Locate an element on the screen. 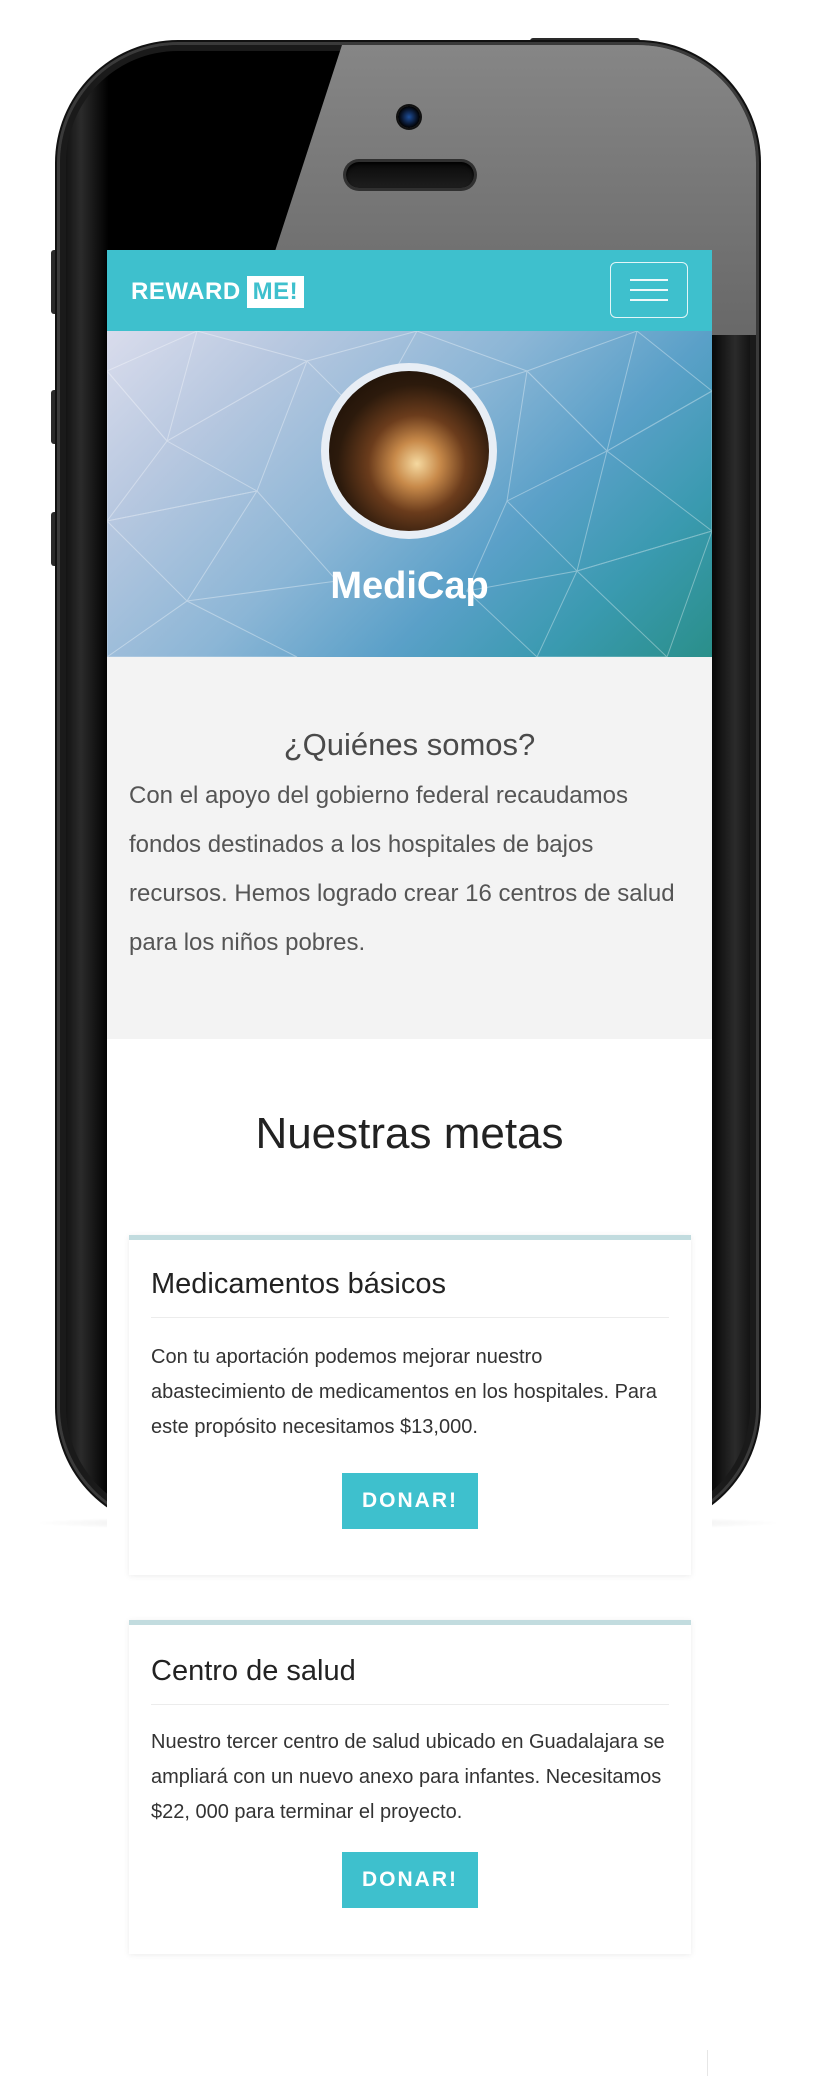 This screenshot has width=816, height=2076. avatar-image is located at coordinates (409, 451).